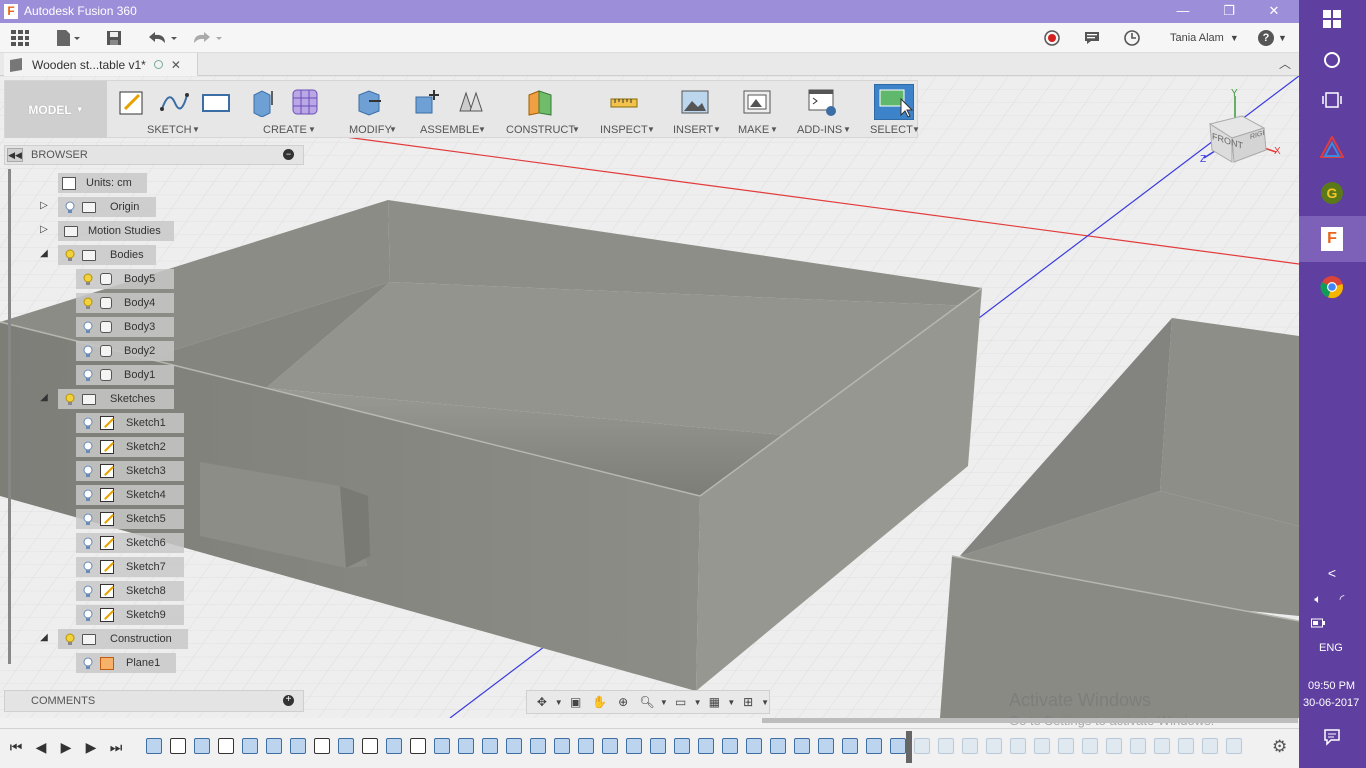 Image resolution: width=1366 pixels, height=768 pixels. What do you see at coordinates (288, 700) in the screenshot?
I see `add-comment-icon: +` at bounding box center [288, 700].